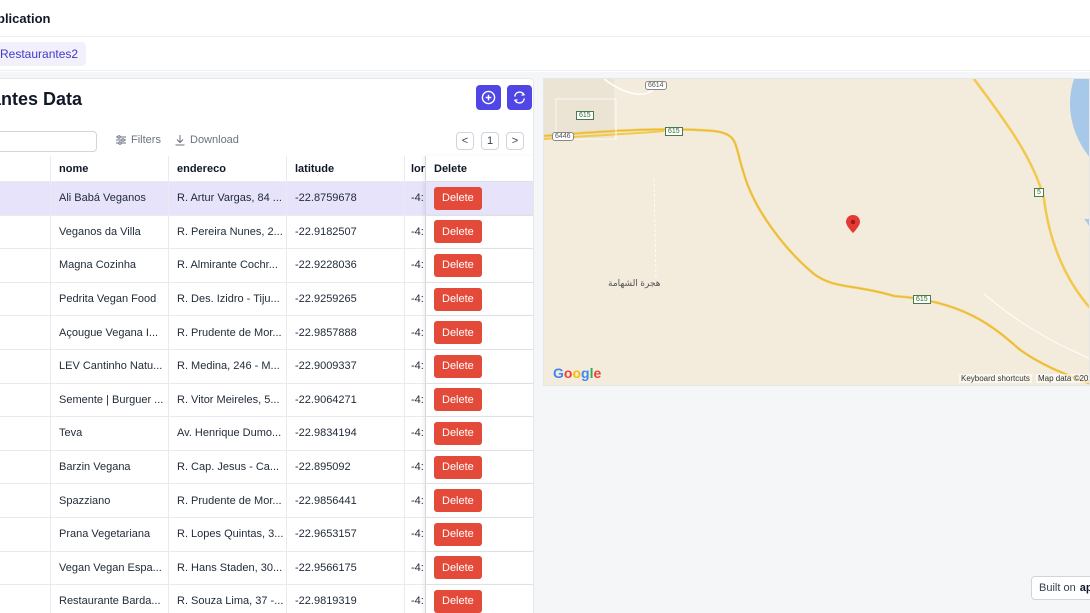 The width and height of the screenshot is (1090, 613). What do you see at coordinates (346, 467) in the screenshot?
I see `latitude-cell: -22.895092` at bounding box center [346, 467].